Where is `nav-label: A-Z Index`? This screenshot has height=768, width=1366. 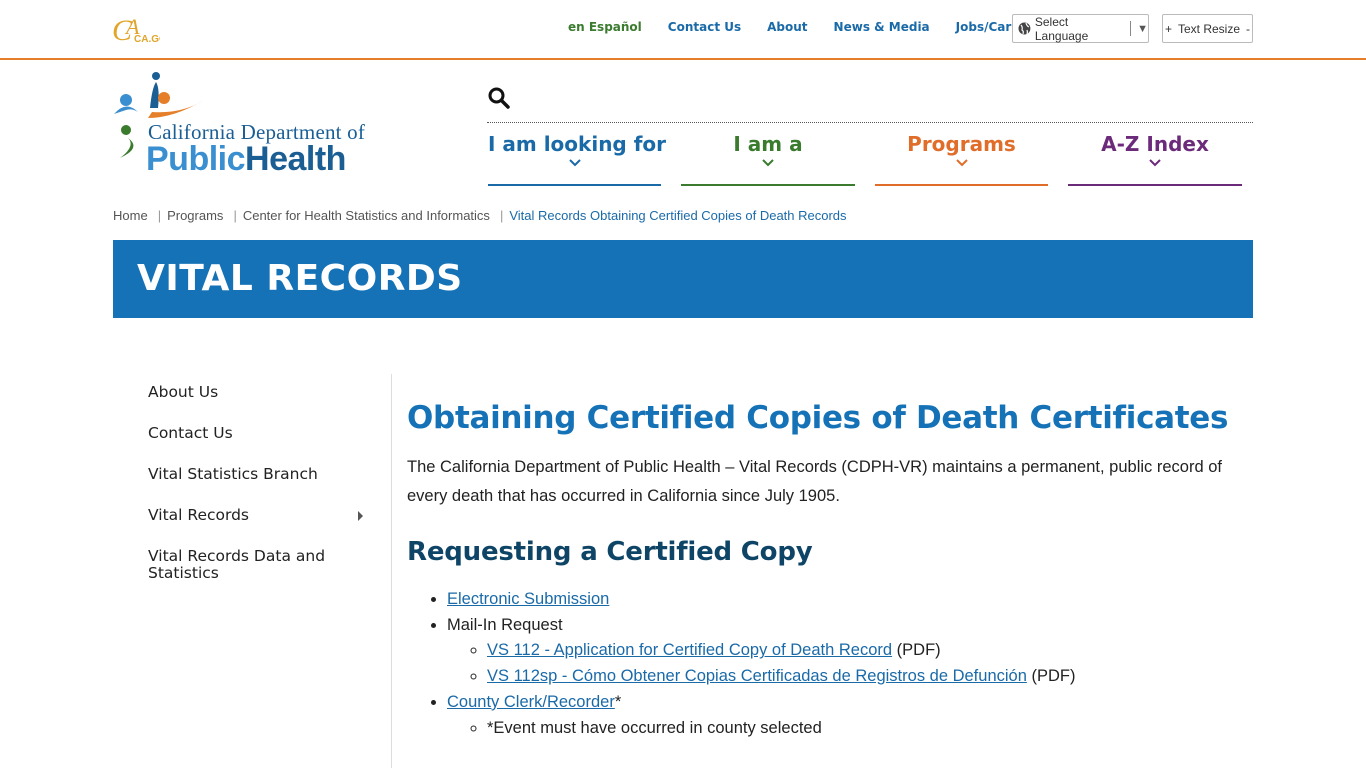
nav-label: A-Z Index is located at coordinates (1155, 144).